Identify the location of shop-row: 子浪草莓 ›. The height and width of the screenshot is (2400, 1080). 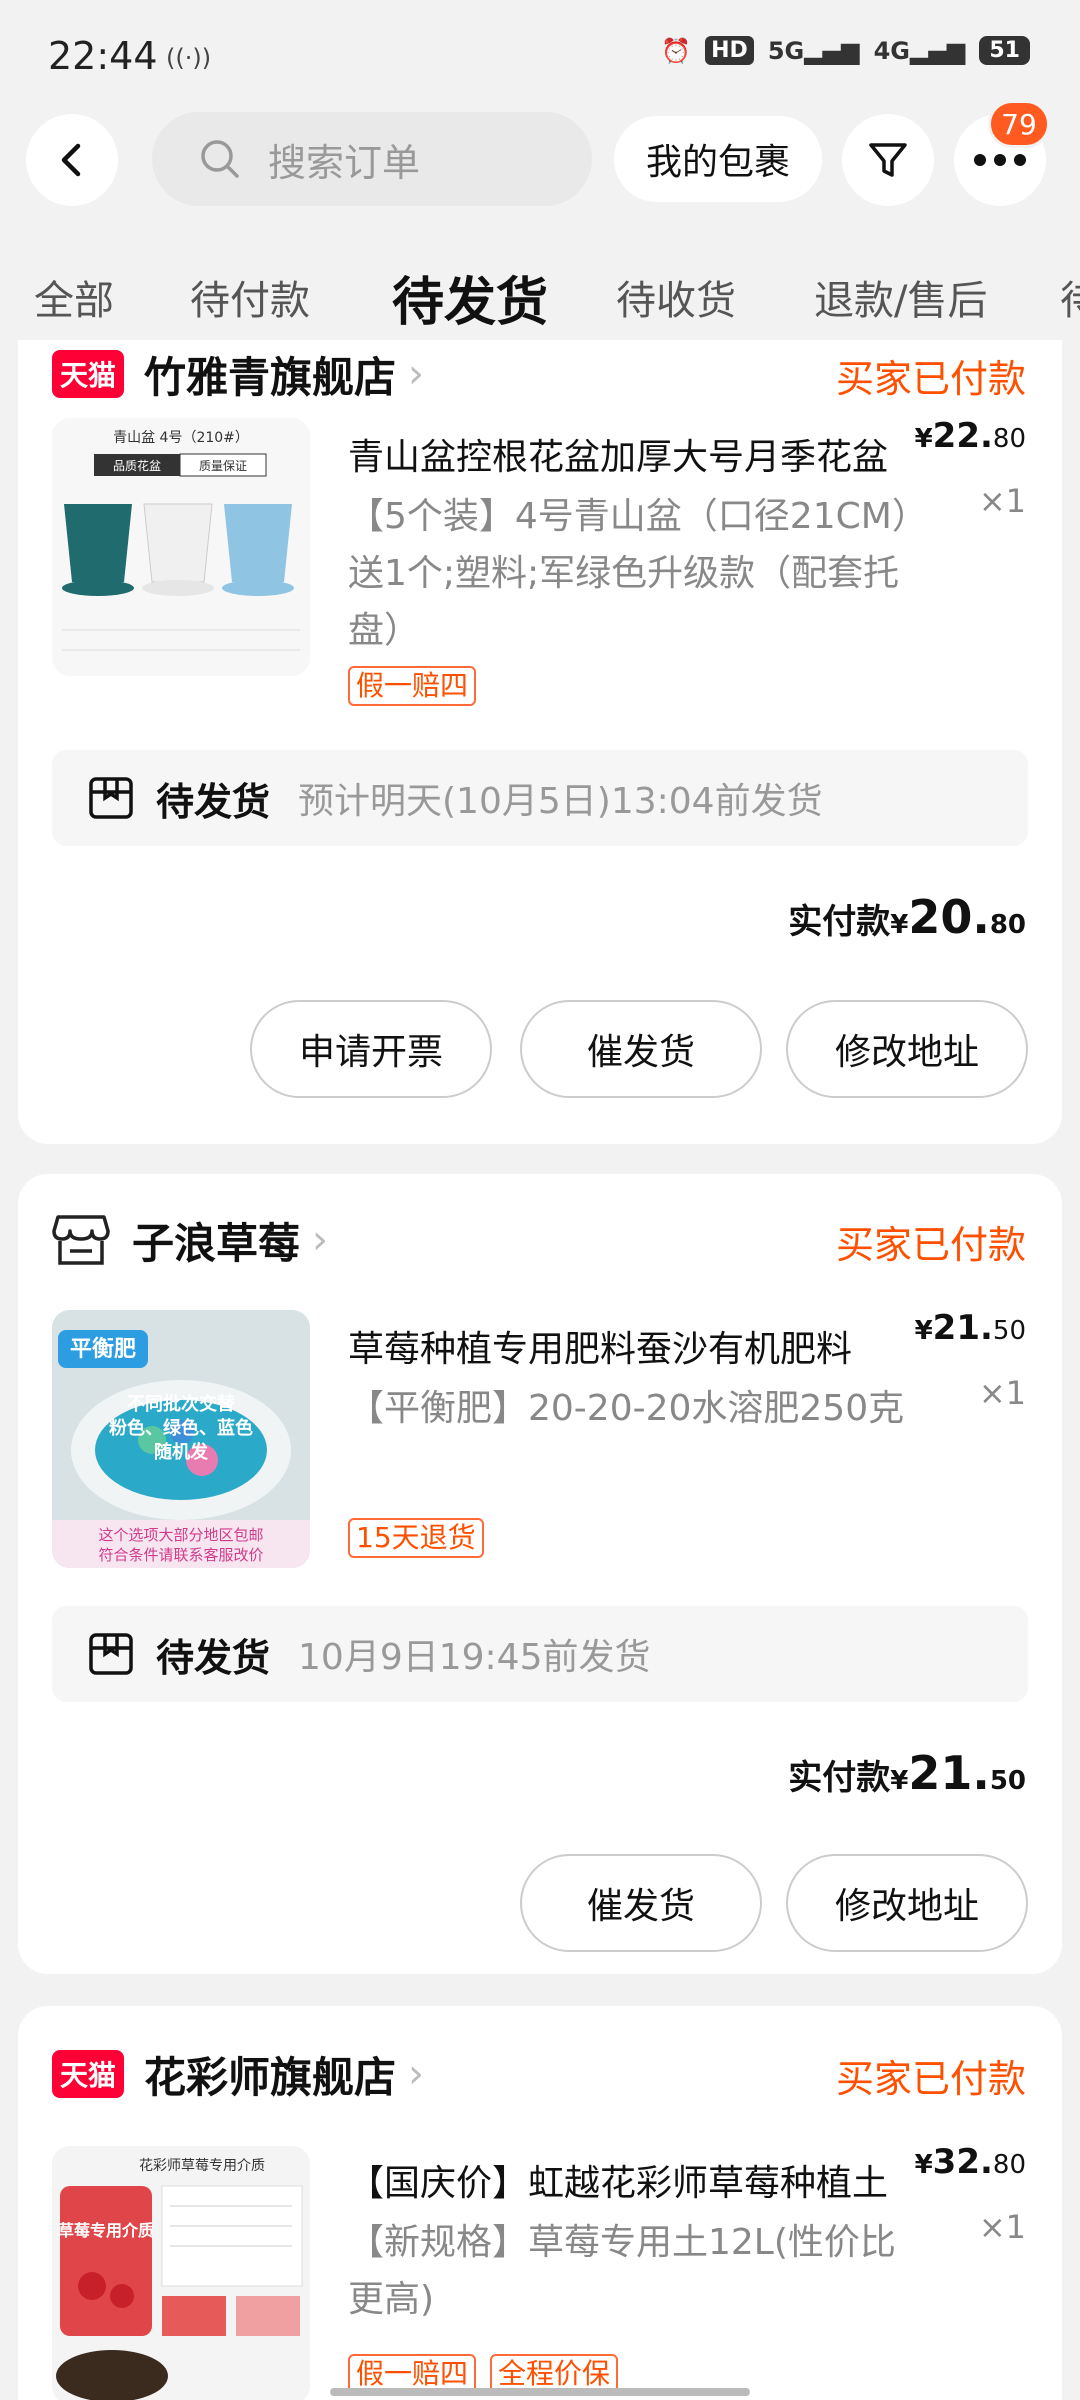
(190, 1240).